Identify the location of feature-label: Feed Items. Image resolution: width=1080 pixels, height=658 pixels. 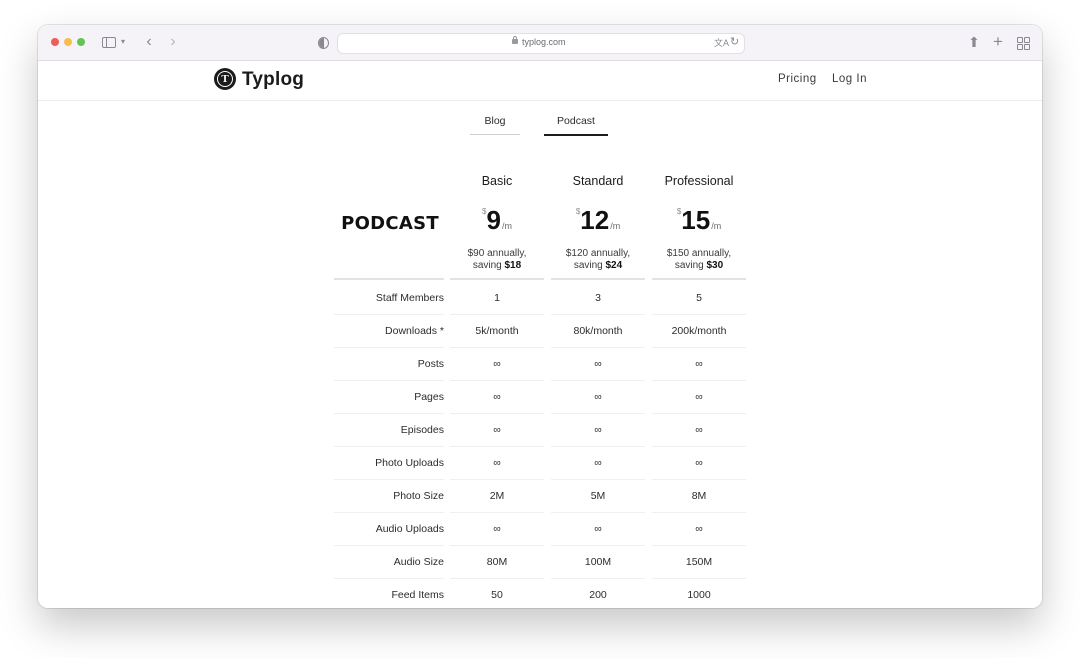
(417, 595).